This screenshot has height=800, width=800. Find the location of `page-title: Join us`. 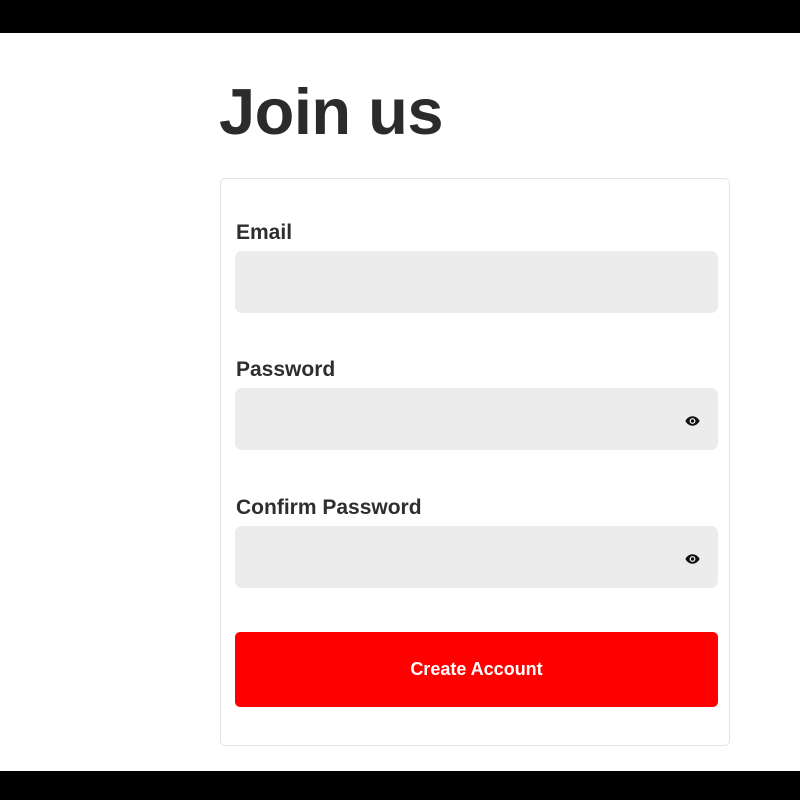

page-title: Join us is located at coordinates (331, 111).